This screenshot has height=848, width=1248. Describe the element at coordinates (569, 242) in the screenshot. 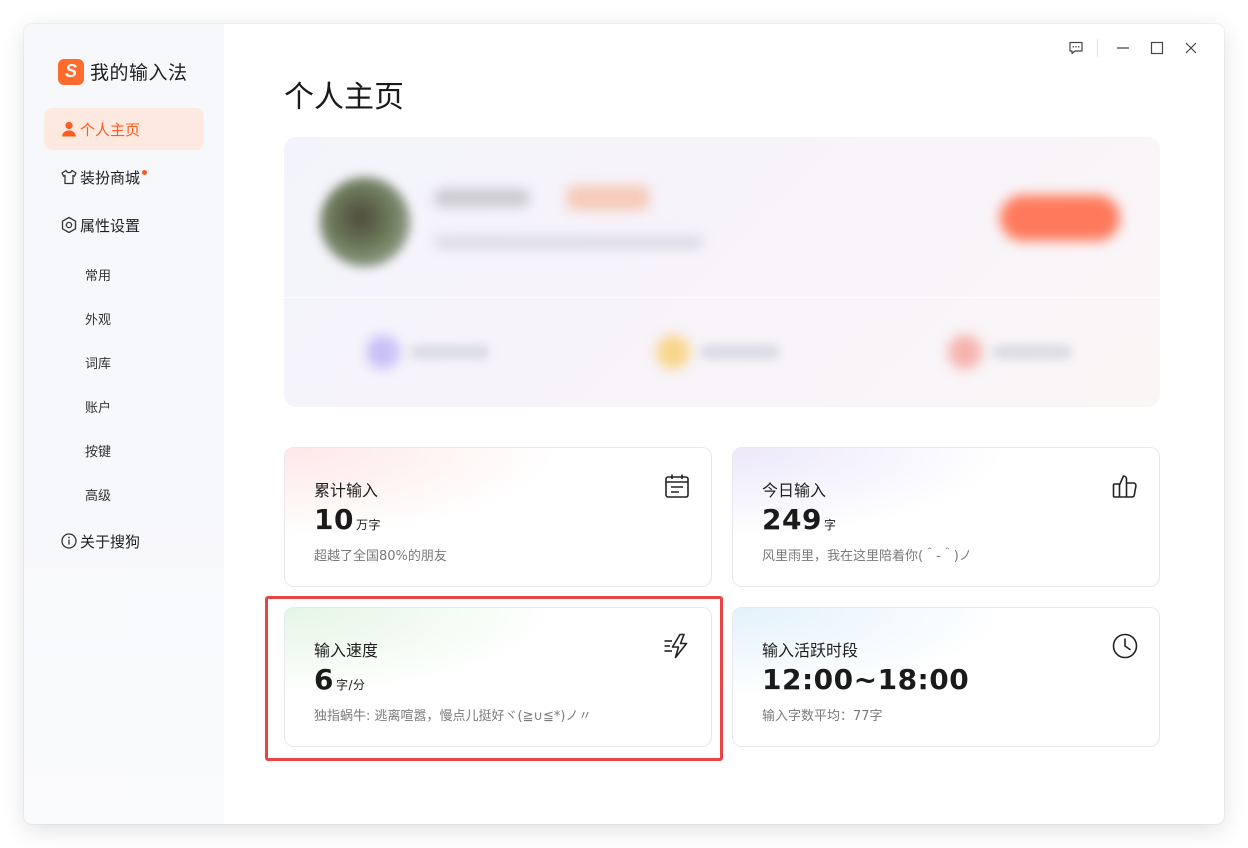

I see `blurred-signature` at that location.